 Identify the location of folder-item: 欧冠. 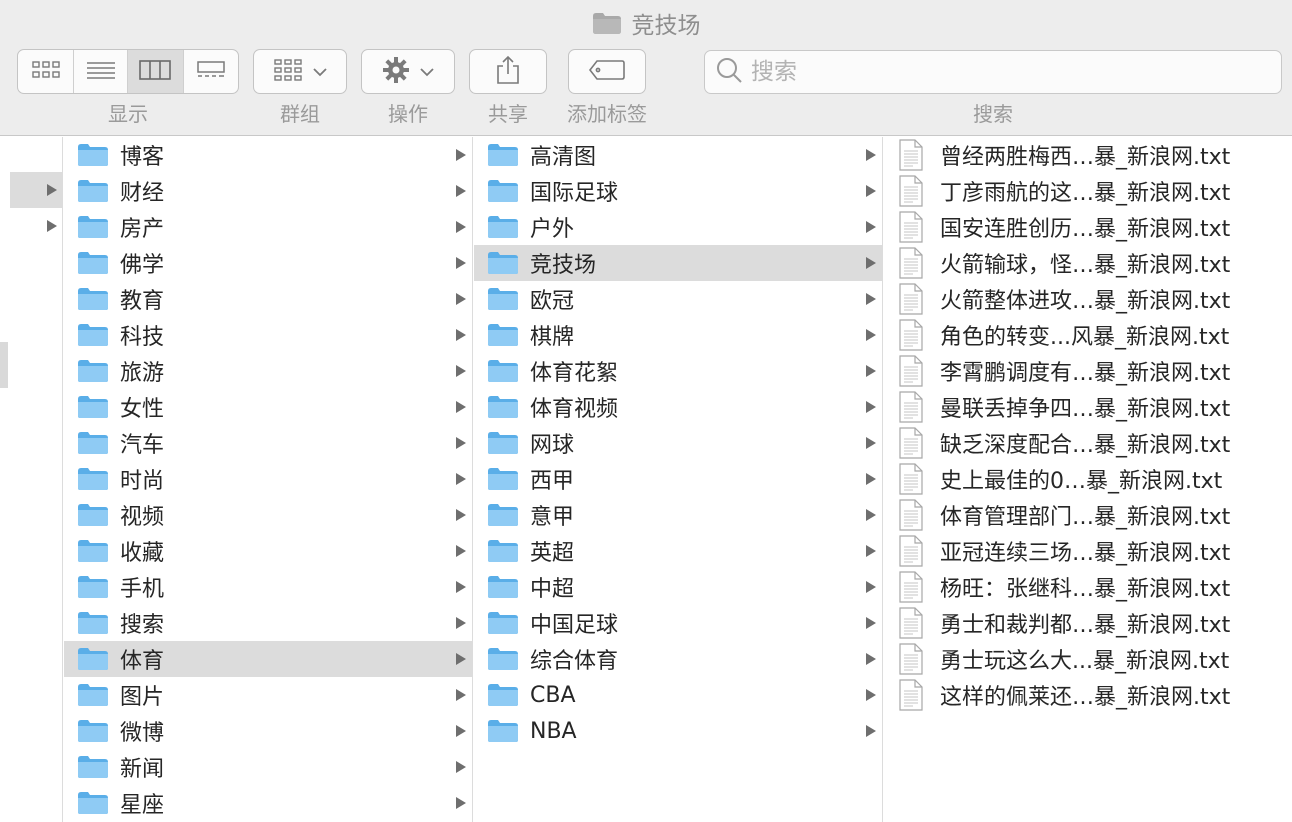
(678, 299).